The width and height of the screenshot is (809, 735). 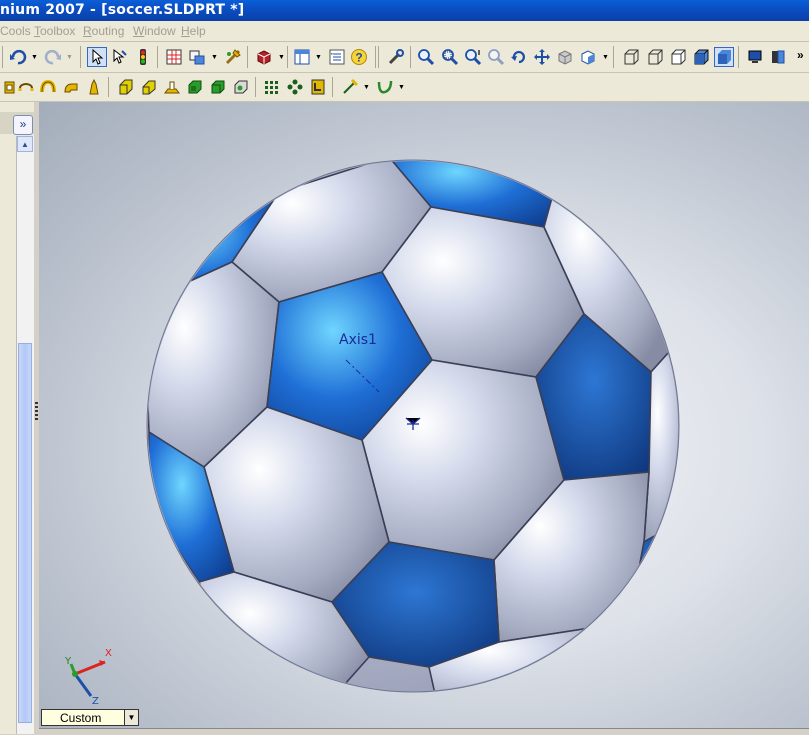 I want to click on toolbar-overflow-icon: », so click(x=800, y=55).